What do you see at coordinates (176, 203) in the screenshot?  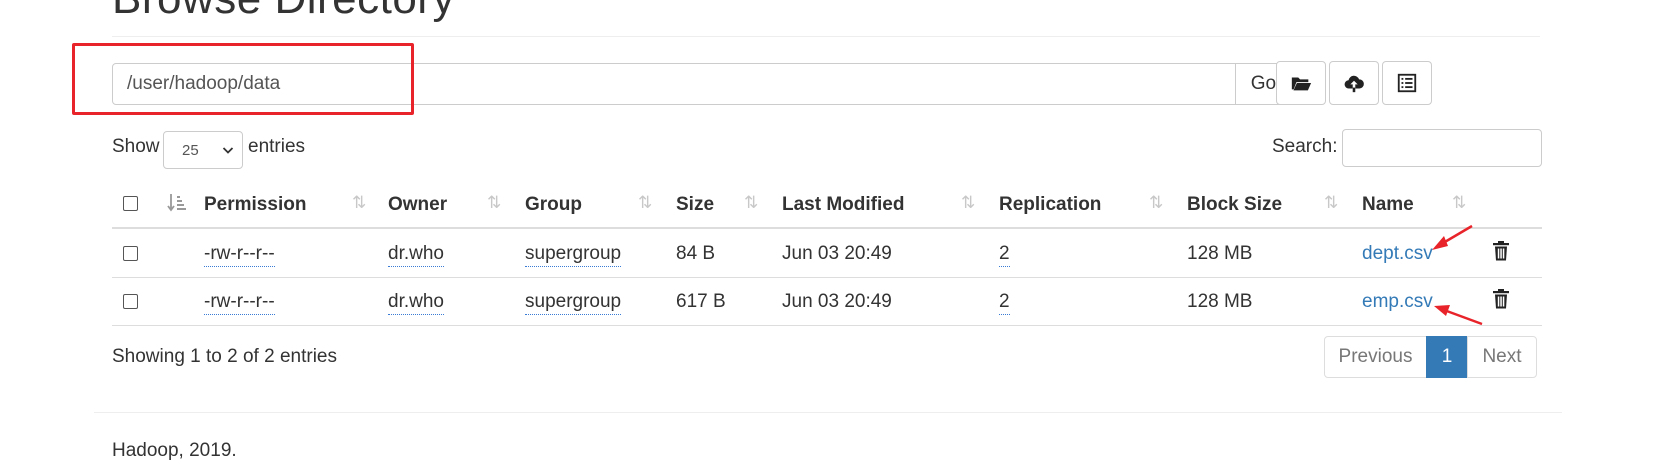 I see `sort-ascending-icon` at bounding box center [176, 203].